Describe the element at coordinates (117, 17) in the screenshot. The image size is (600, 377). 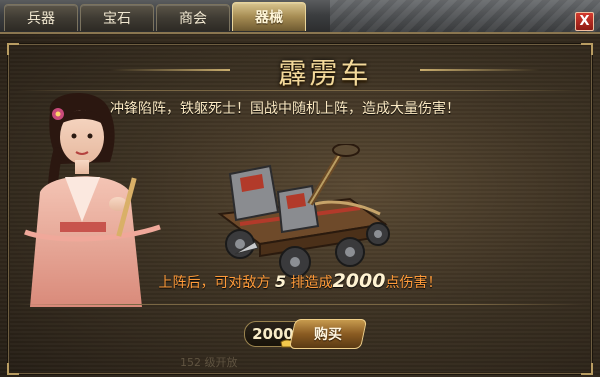
I see `tab-gems: 宝石` at that location.